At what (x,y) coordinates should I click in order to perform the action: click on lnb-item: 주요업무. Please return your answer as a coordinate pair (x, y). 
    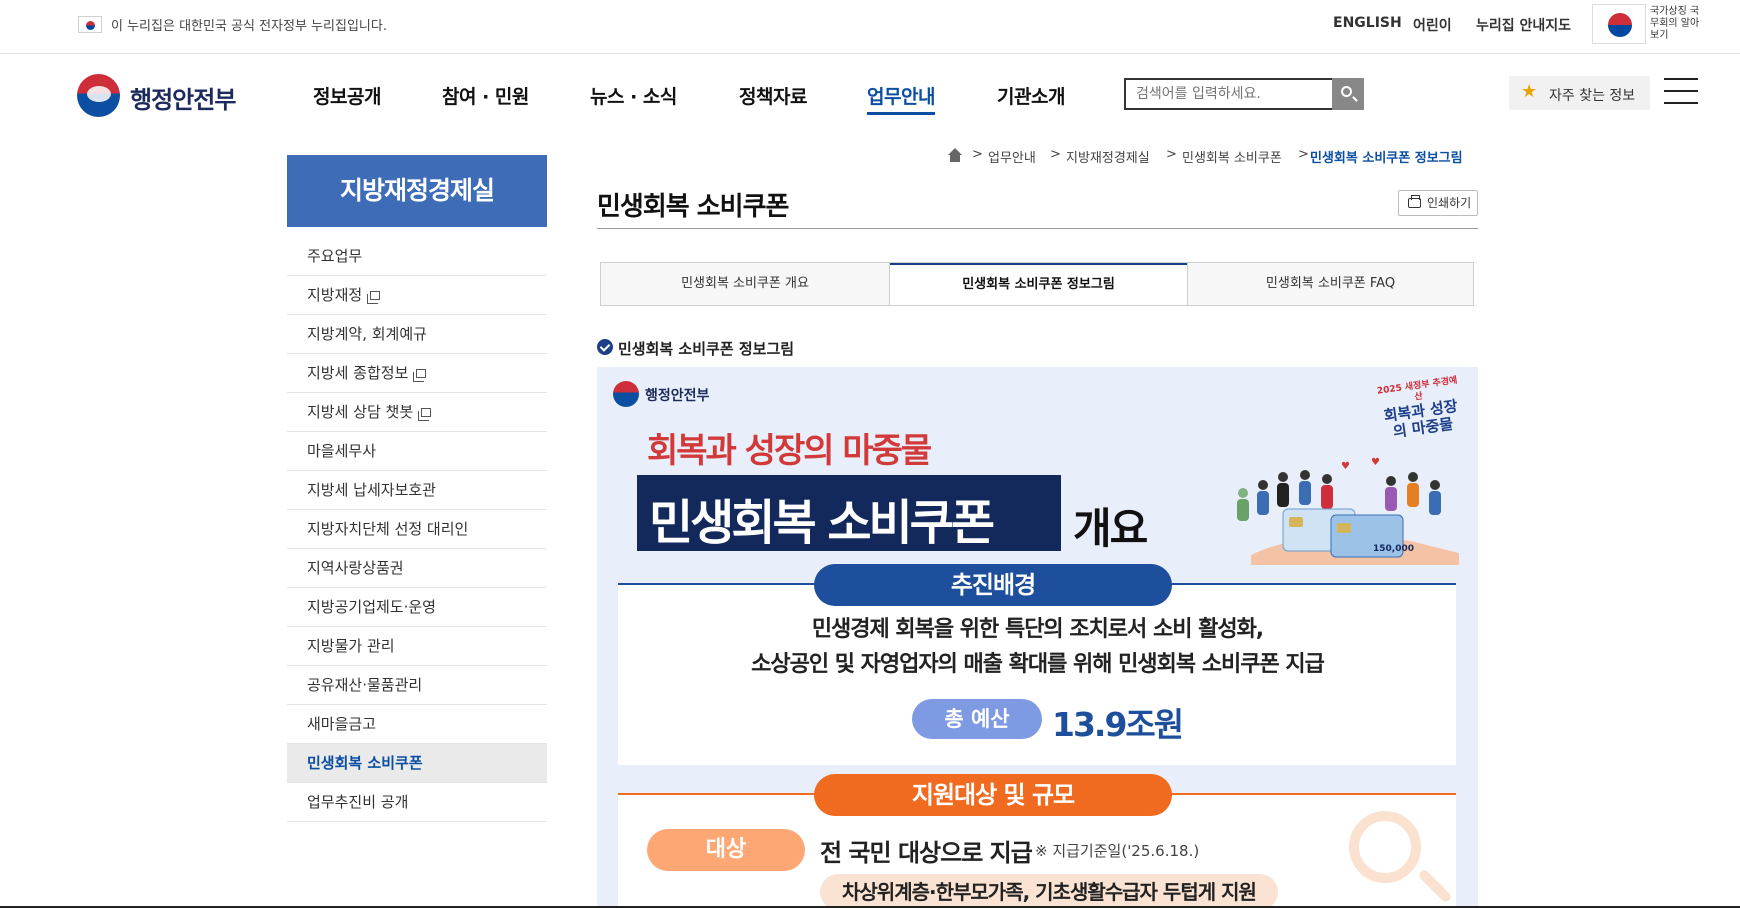
    Looking at the image, I should click on (417, 256).